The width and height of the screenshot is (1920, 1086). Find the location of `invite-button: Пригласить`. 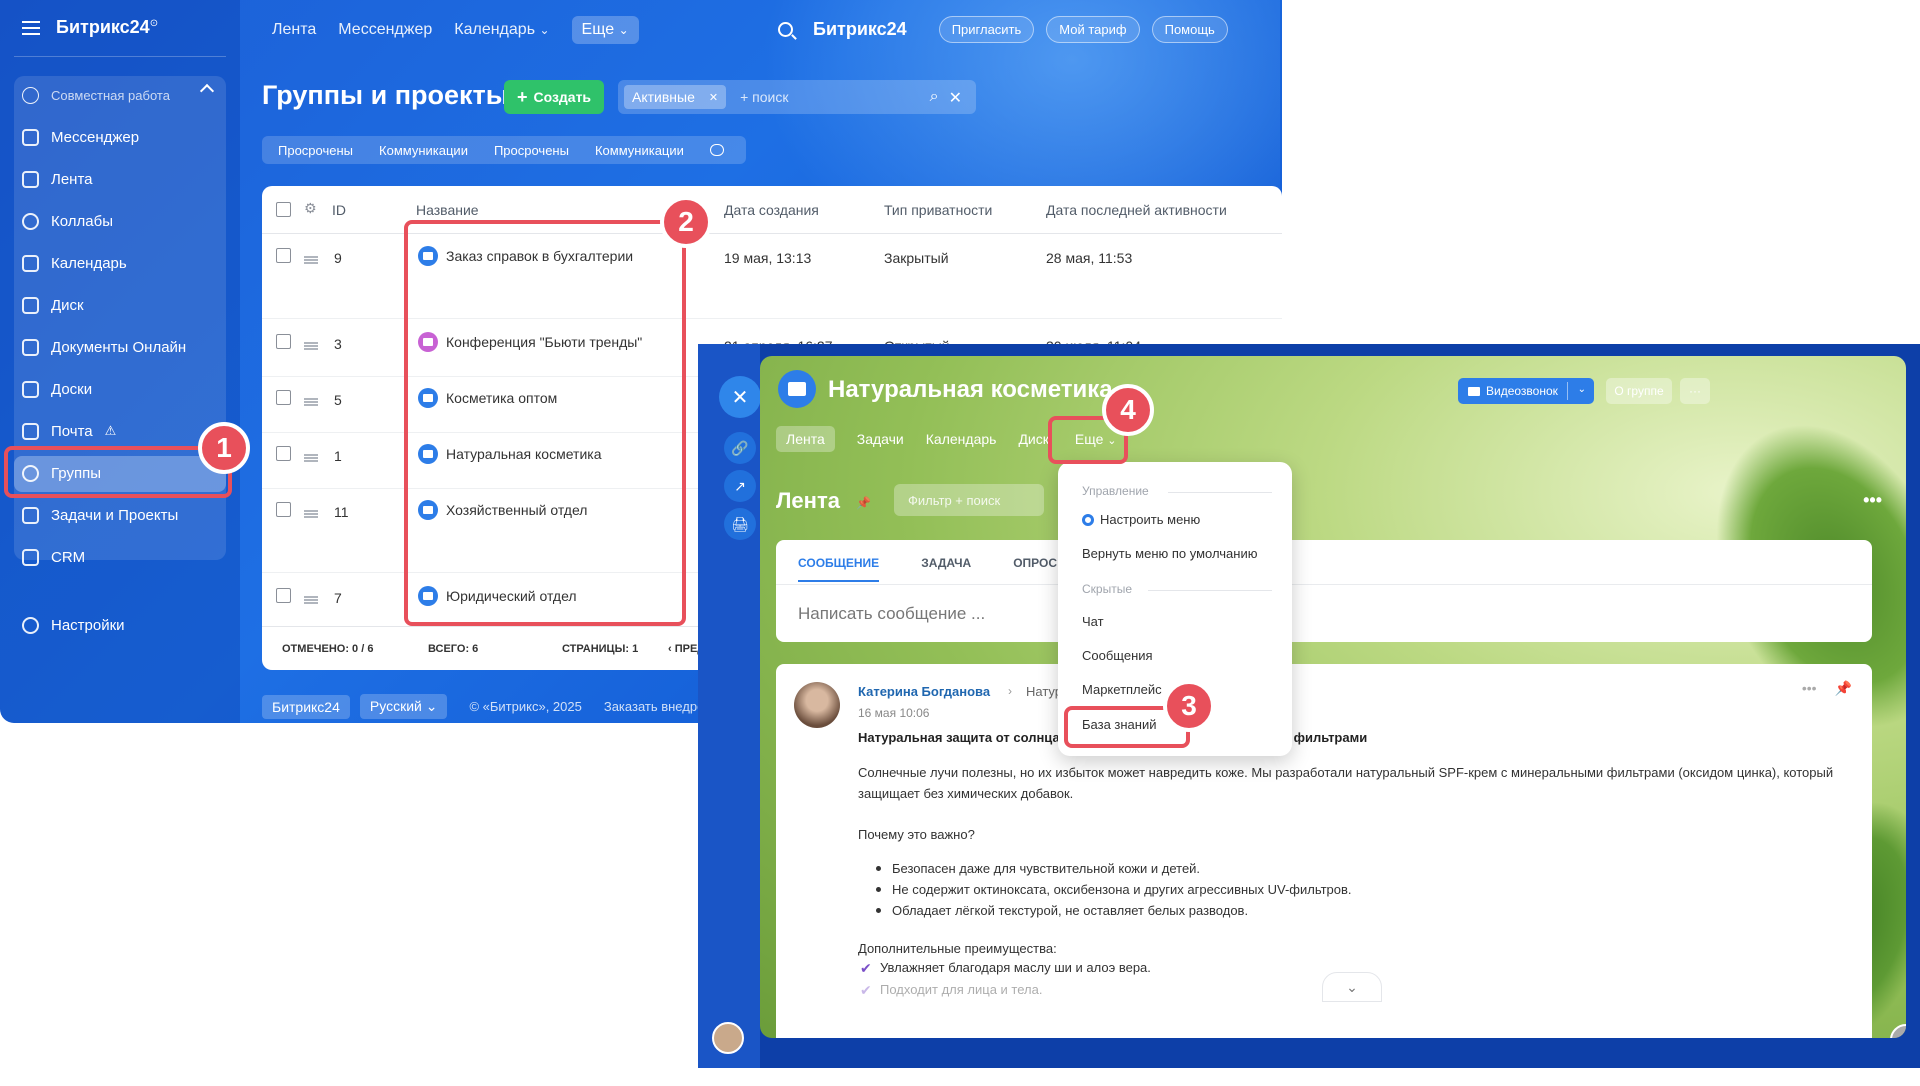

invite-button: Пригласить is located at coordinates (986, 29).